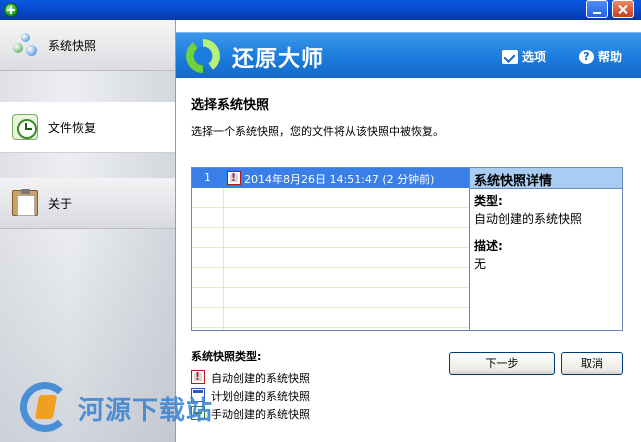 The image size is (641, 442). Describe the element at coordinates (146, 411) in the screenshot. I see `watermark-text: 河源下载站` at that location.